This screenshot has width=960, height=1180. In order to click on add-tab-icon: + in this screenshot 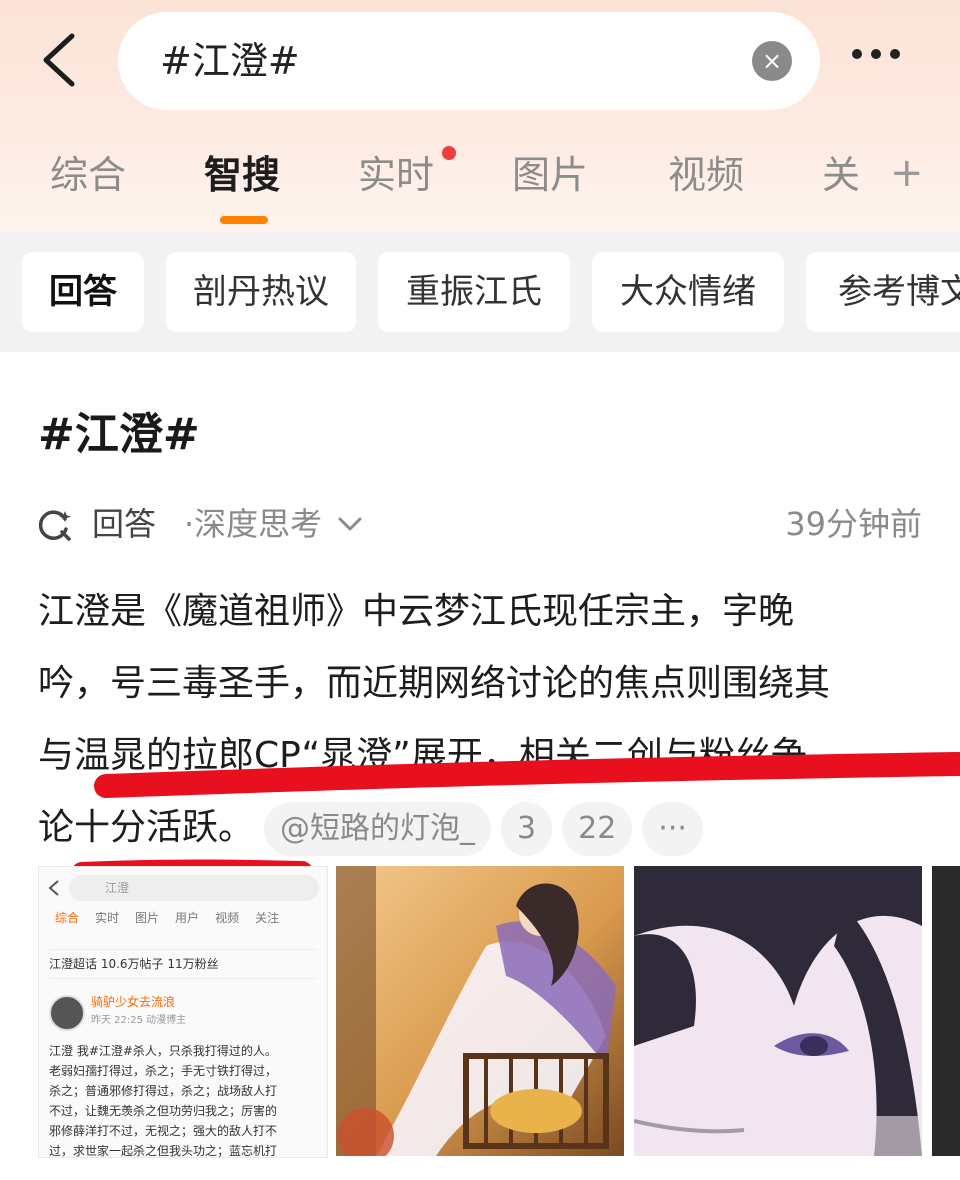, I will do `click(907, 173)`.